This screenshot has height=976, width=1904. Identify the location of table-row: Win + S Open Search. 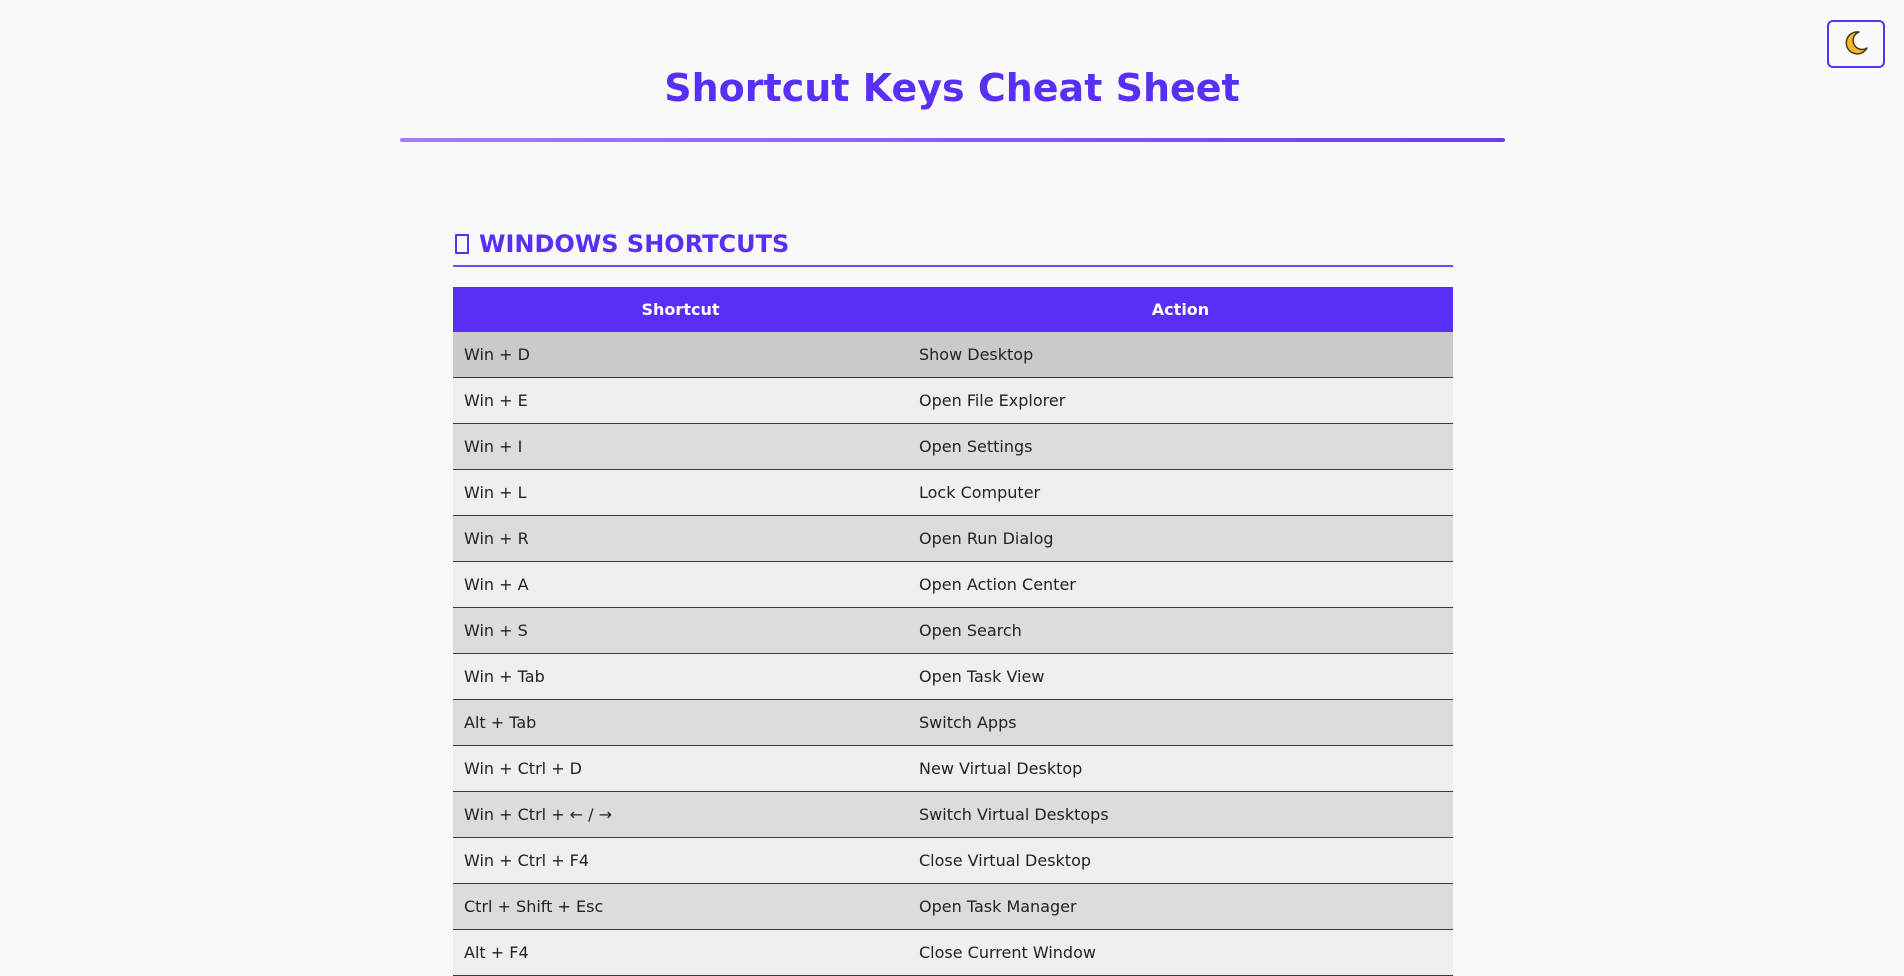
(953, 630).